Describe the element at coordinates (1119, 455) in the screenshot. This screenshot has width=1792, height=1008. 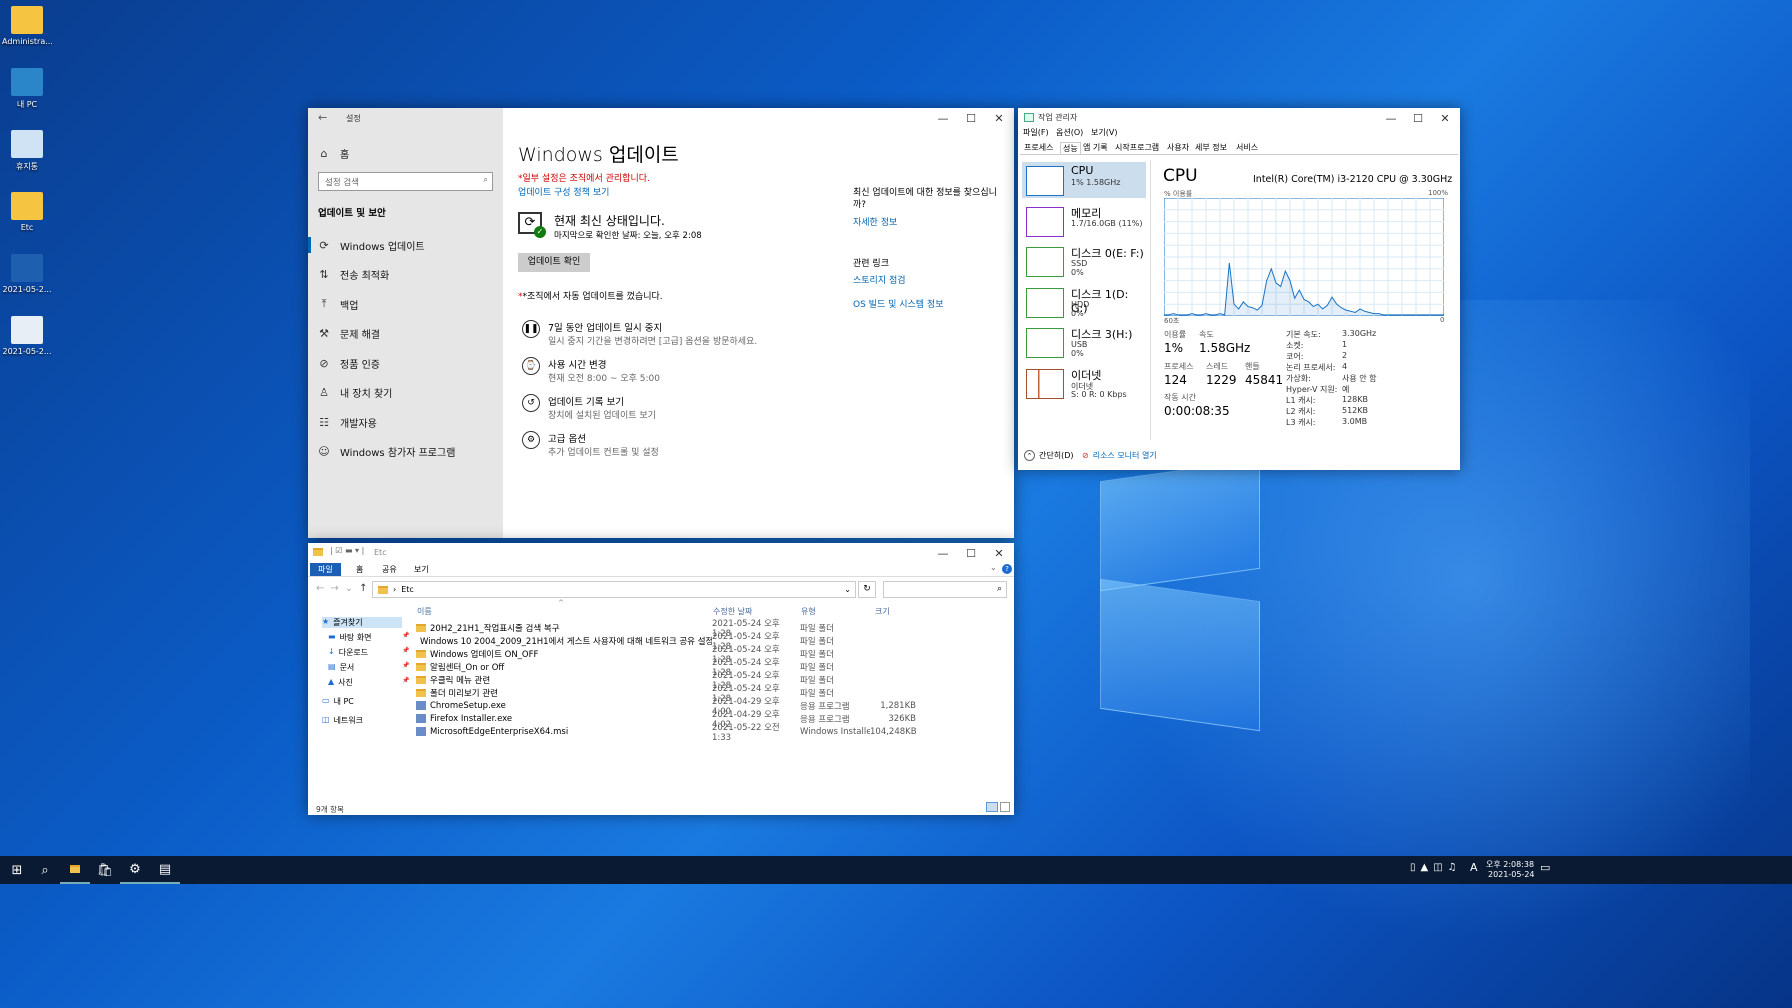
I see `resource-monitor-link: ⊘ 리소스 모니터 열기` at that location.